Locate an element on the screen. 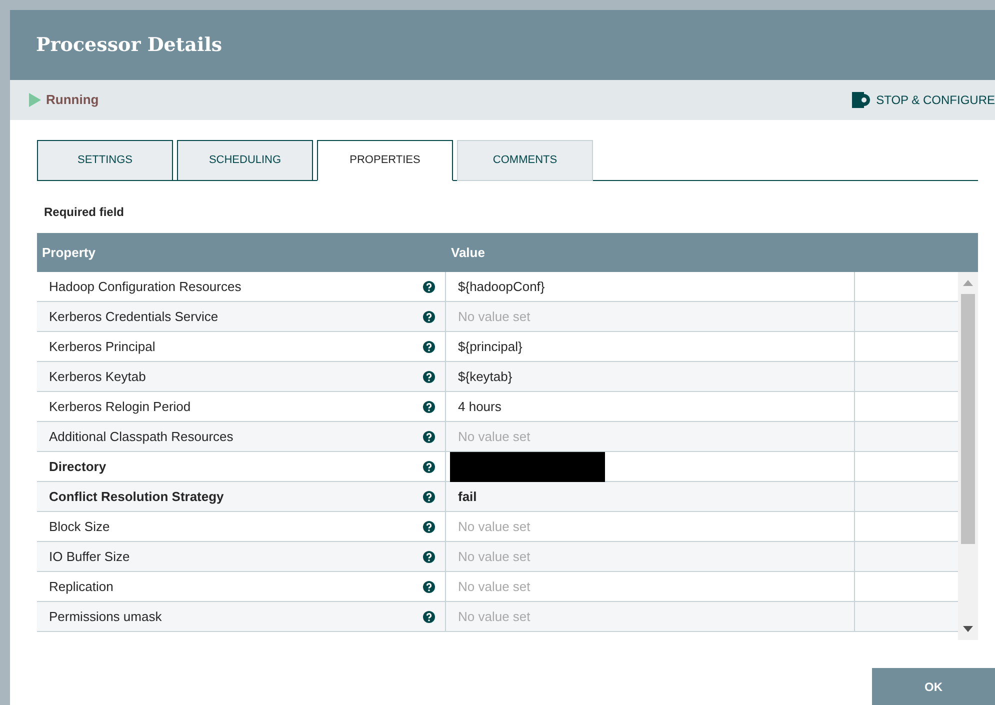 The image size is (995, 705). property-name: IO Buffer Size is located at coordinates (89, 557).